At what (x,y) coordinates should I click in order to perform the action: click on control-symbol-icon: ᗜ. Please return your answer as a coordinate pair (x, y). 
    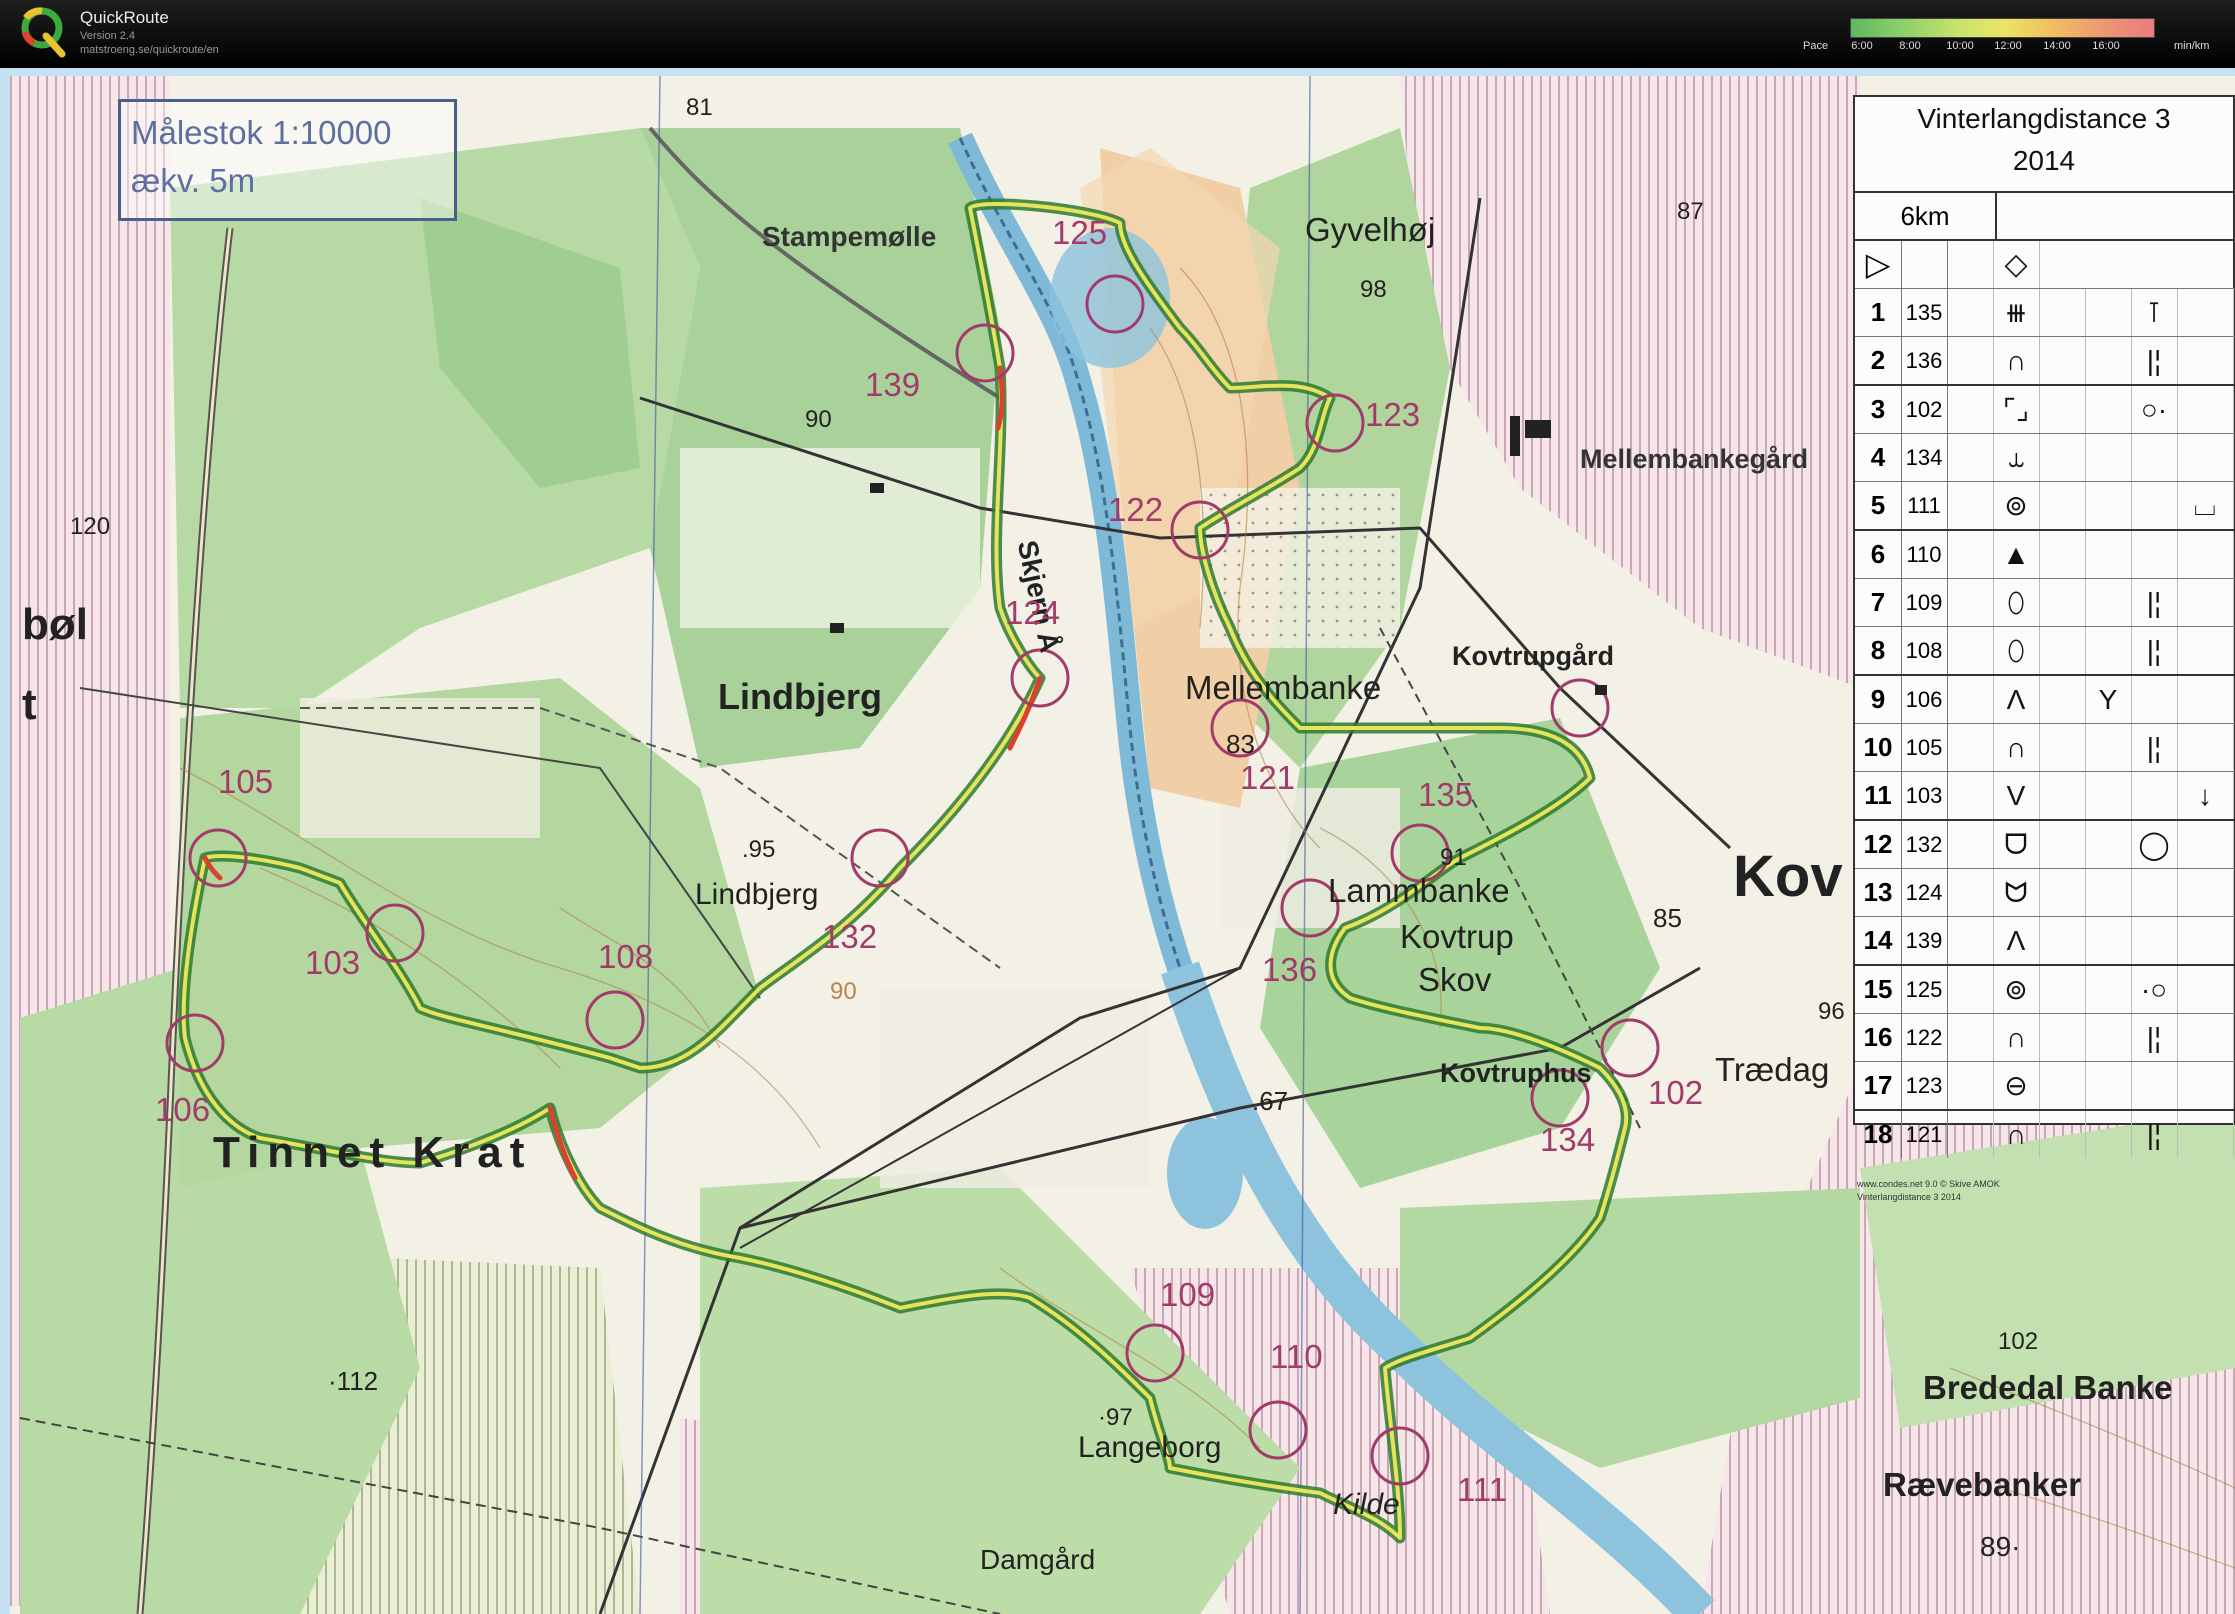
    Looking at the image, I should click on (2016, 844).